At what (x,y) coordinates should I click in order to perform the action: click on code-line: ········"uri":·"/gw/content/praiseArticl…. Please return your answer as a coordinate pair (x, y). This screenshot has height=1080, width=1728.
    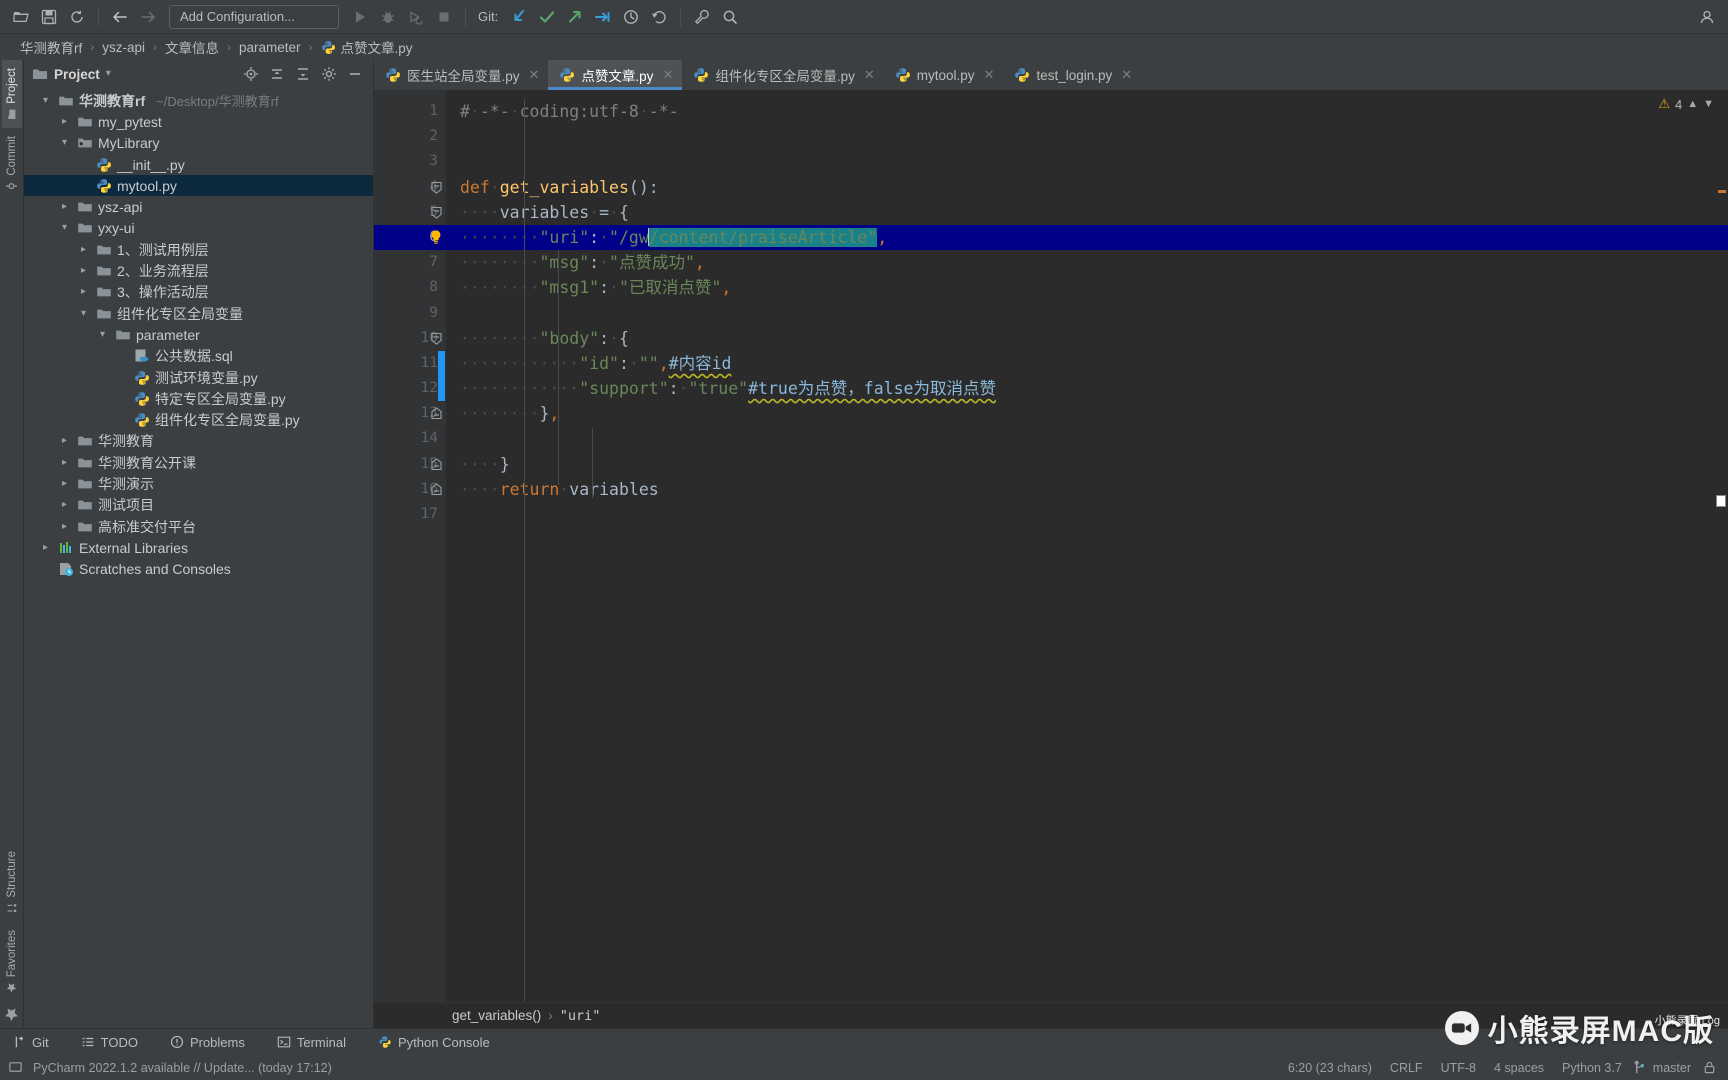
    Looking at the image, I should click on (1087, 237).